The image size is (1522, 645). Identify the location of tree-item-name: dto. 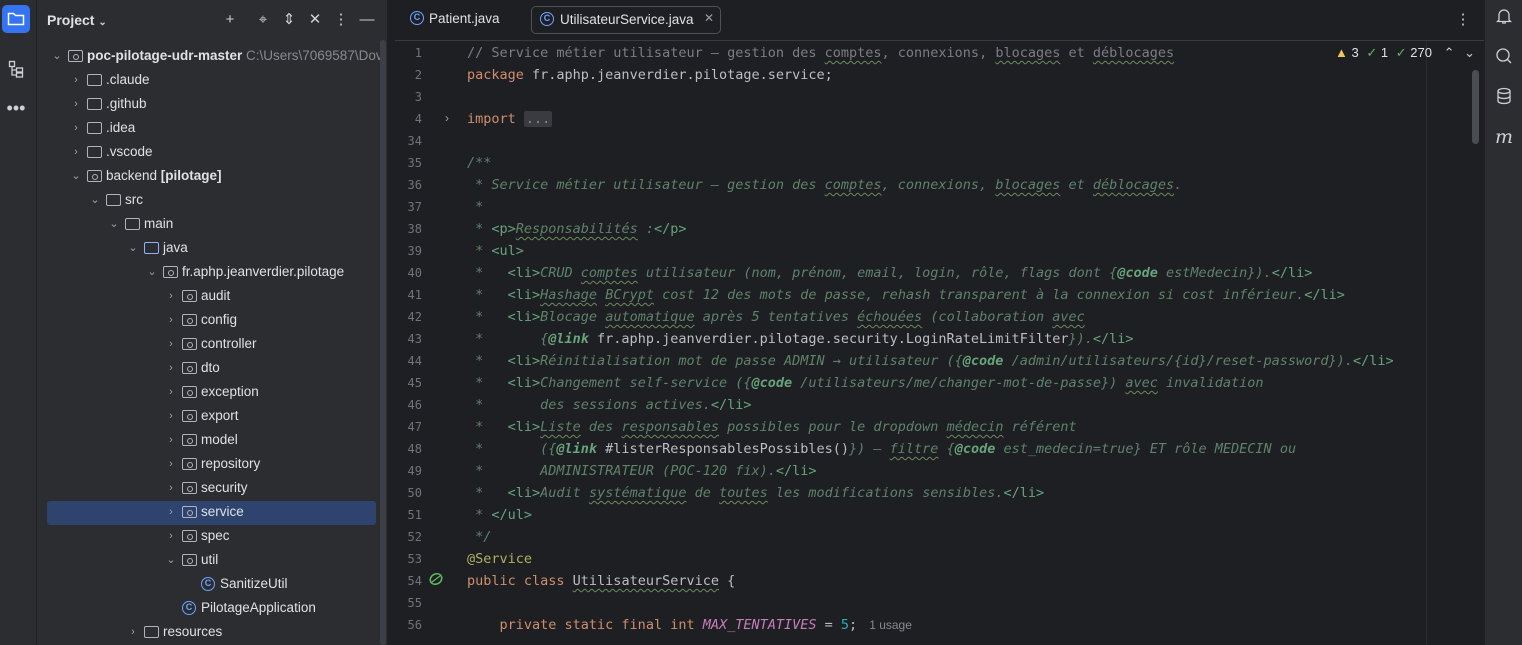
(210, 367).